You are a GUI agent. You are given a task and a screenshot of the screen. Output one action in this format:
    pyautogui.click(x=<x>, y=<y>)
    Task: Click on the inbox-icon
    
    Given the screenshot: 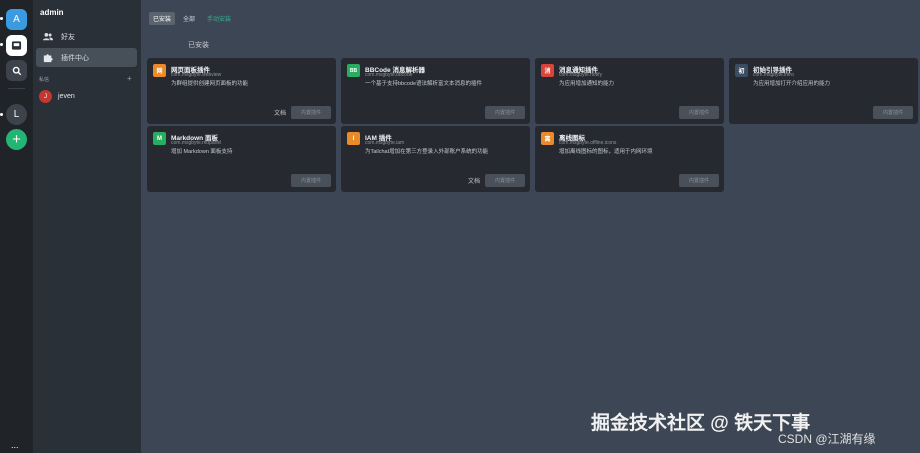 What is the action you would take?
    pyautogui.click(x=16, y=45)
    